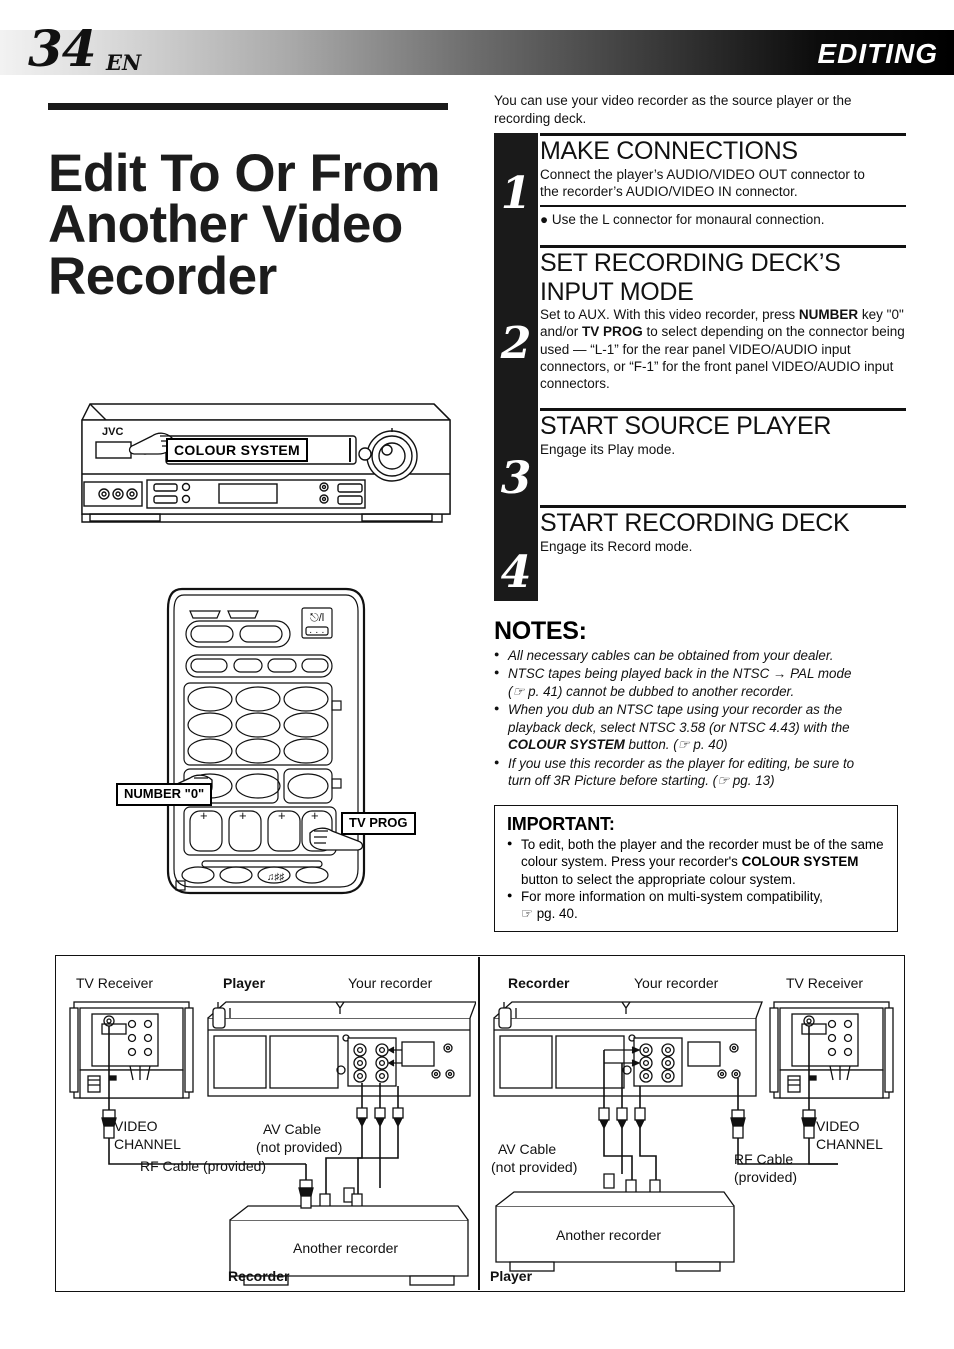  Describe the element at coordinates (831, 862) in the screenshot. I see `important-bold-system: SYSTEM` at that location.